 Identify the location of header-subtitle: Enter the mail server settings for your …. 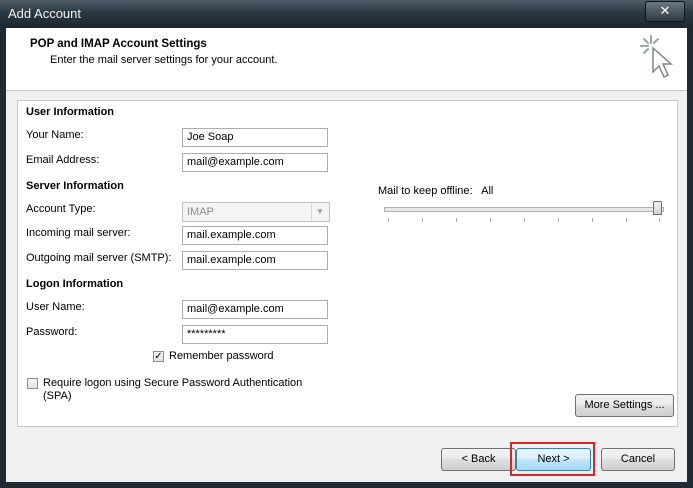
(164, 60).